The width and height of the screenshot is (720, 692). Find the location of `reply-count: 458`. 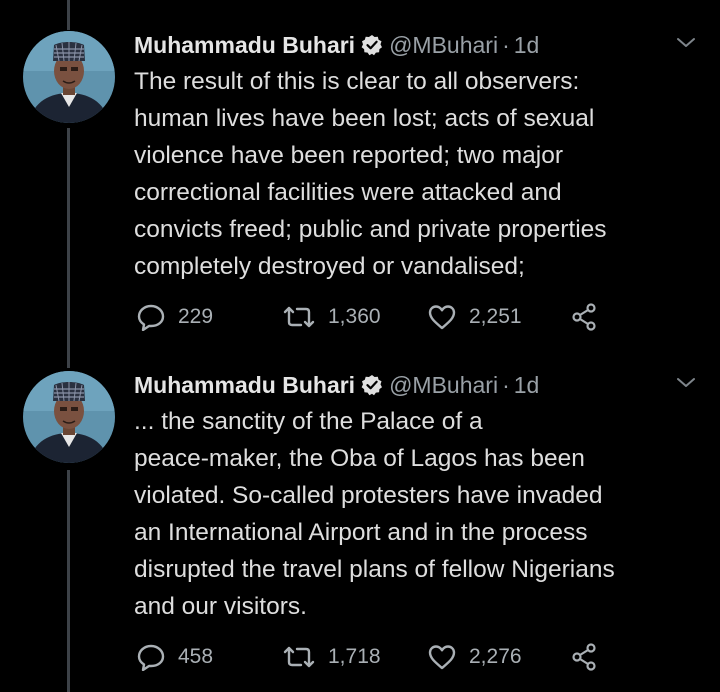

reply-count: 458 is located at coordinates (196, 656).